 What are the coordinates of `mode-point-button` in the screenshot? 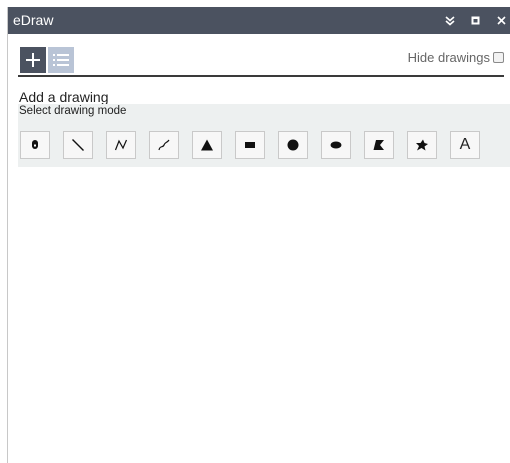 It's located at (35, 145).